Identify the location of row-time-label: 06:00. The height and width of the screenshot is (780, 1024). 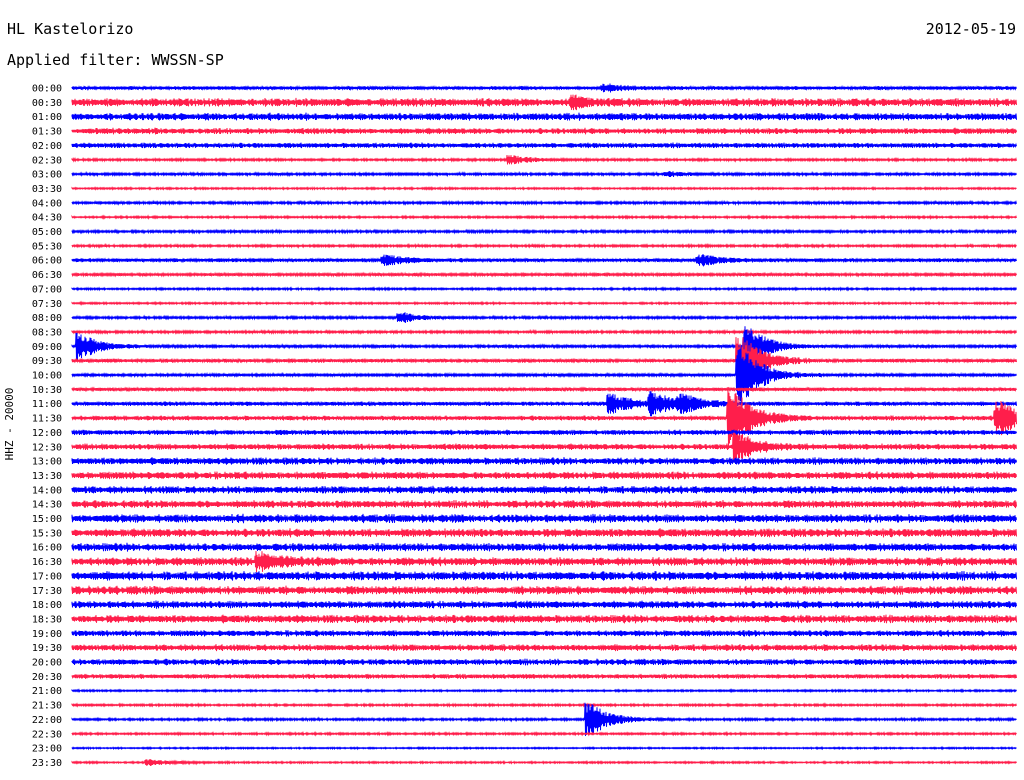
(47, 261).